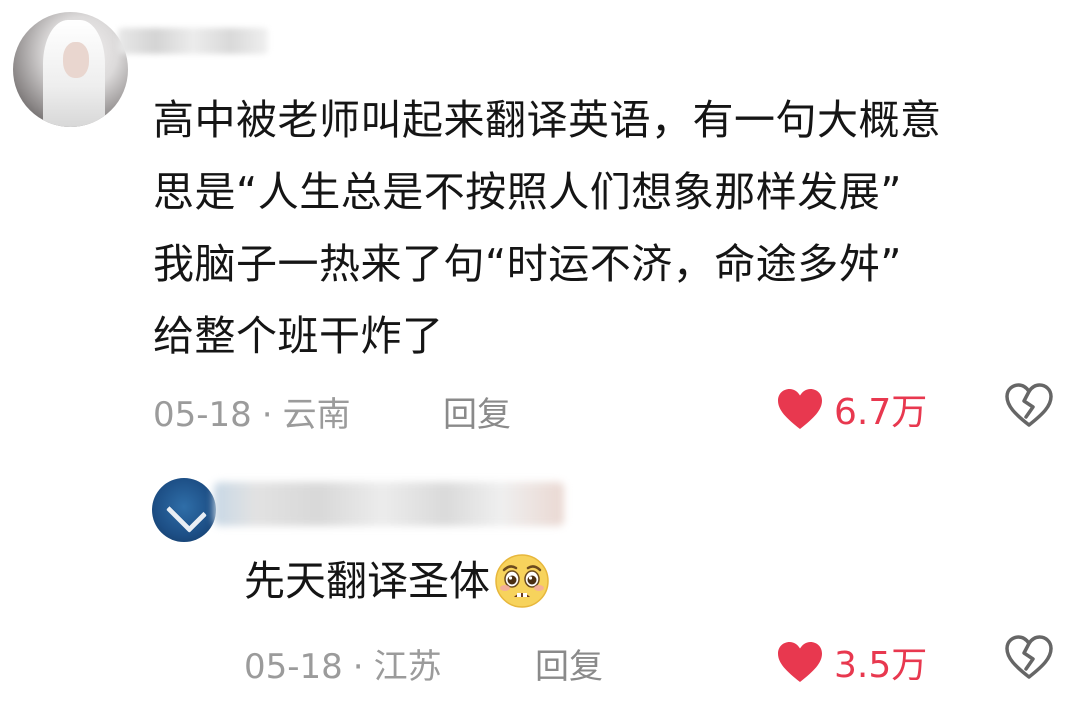  Describe the element at coordinates (477, 411) in the screenshot. I see `comment-reply-button: 回复` at that location.